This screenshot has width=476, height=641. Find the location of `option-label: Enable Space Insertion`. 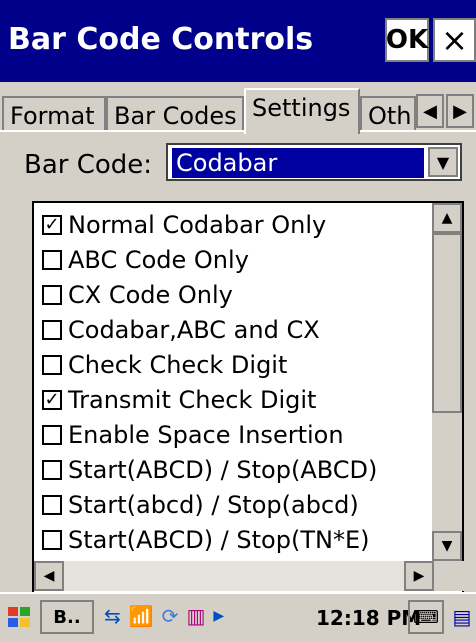

option-label: Enable Space Insertion is located at coordinates (206, 435).